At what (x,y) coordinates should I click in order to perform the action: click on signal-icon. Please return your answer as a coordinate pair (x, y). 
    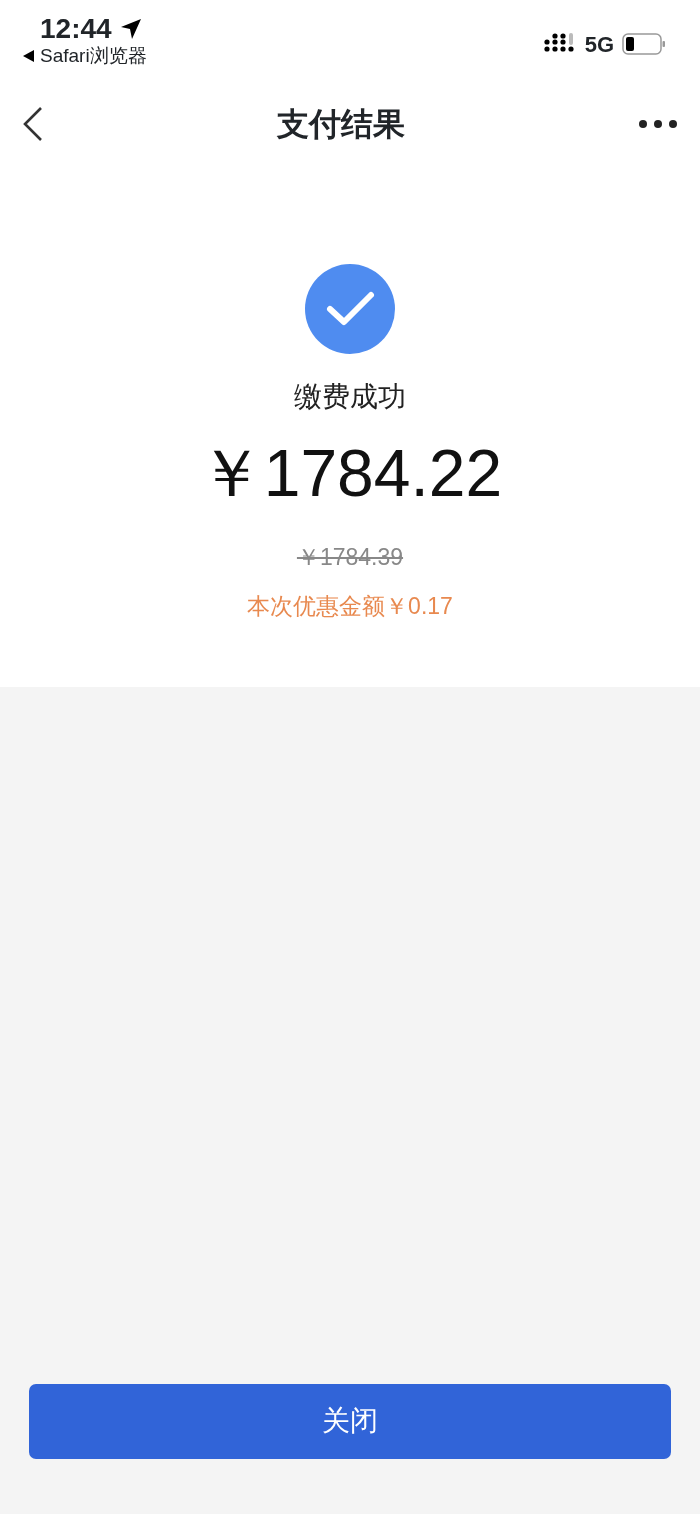
    Looking at the image, I should click on (560, 44).